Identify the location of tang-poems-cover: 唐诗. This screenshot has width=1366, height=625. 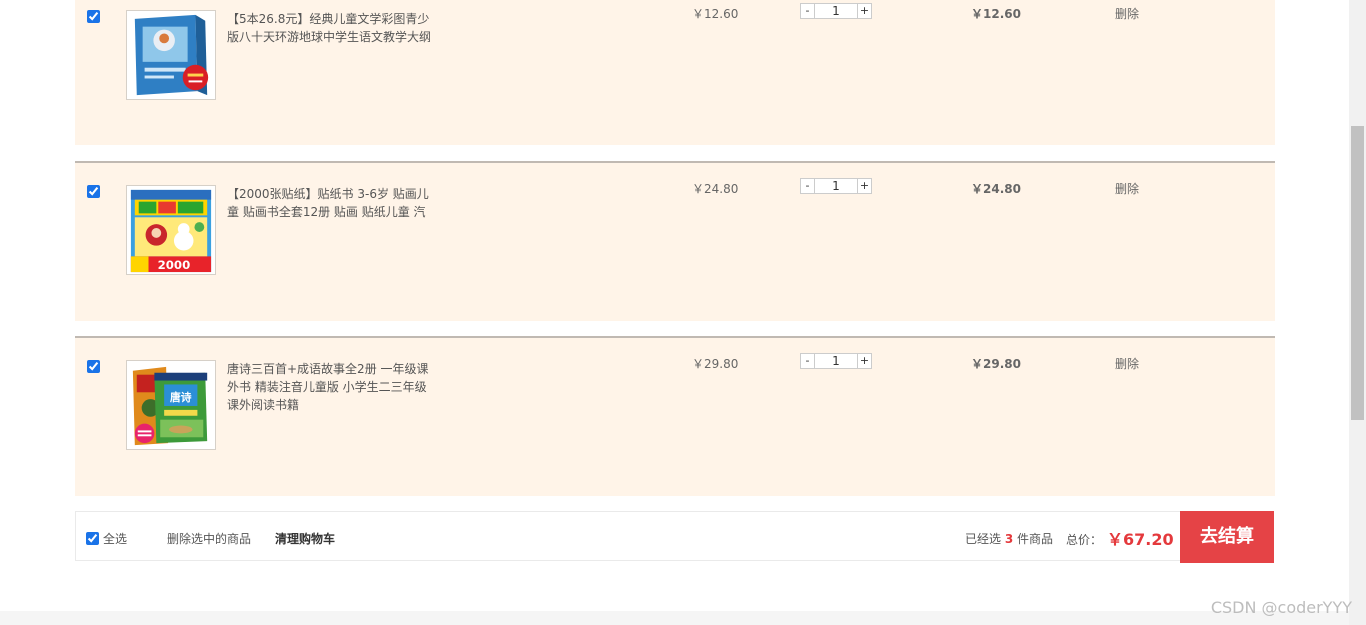
(171, 405).